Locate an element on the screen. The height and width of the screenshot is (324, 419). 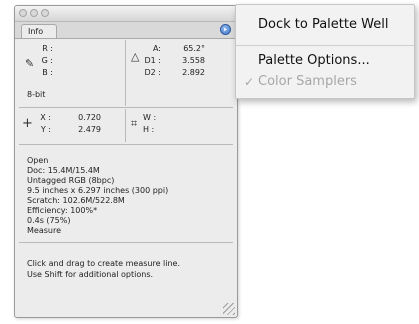
status-line: Doc: 15.4M/15.4M is located at coordinates (63, 170).